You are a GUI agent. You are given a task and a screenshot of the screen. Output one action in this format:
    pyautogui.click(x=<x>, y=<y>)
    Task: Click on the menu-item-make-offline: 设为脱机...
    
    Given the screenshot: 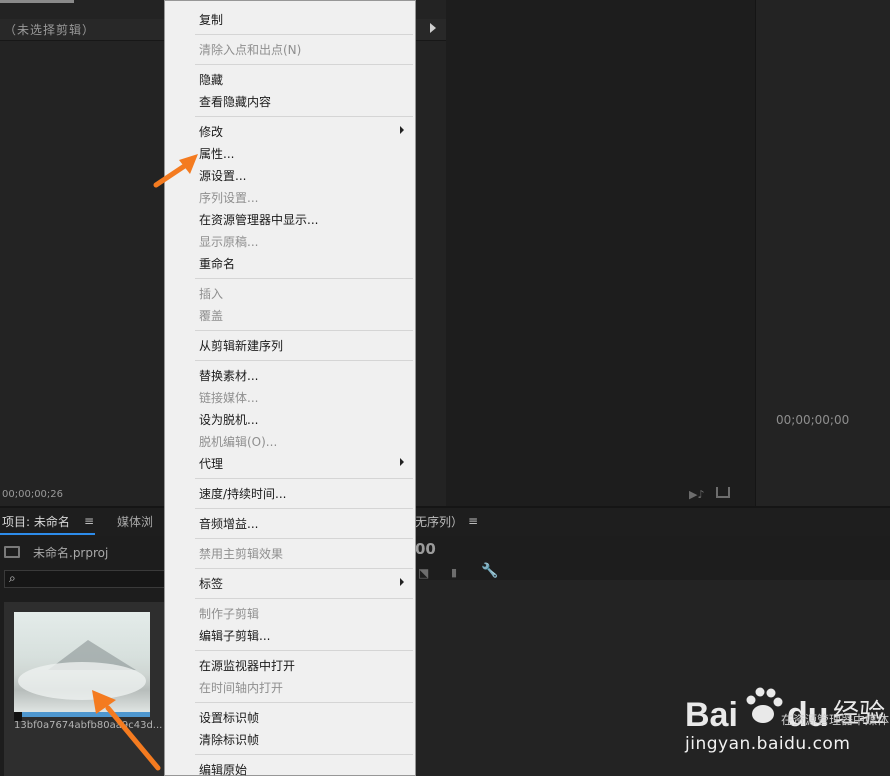 What is the action you would take?
    pyautogui.click(x=228, y=419)
    